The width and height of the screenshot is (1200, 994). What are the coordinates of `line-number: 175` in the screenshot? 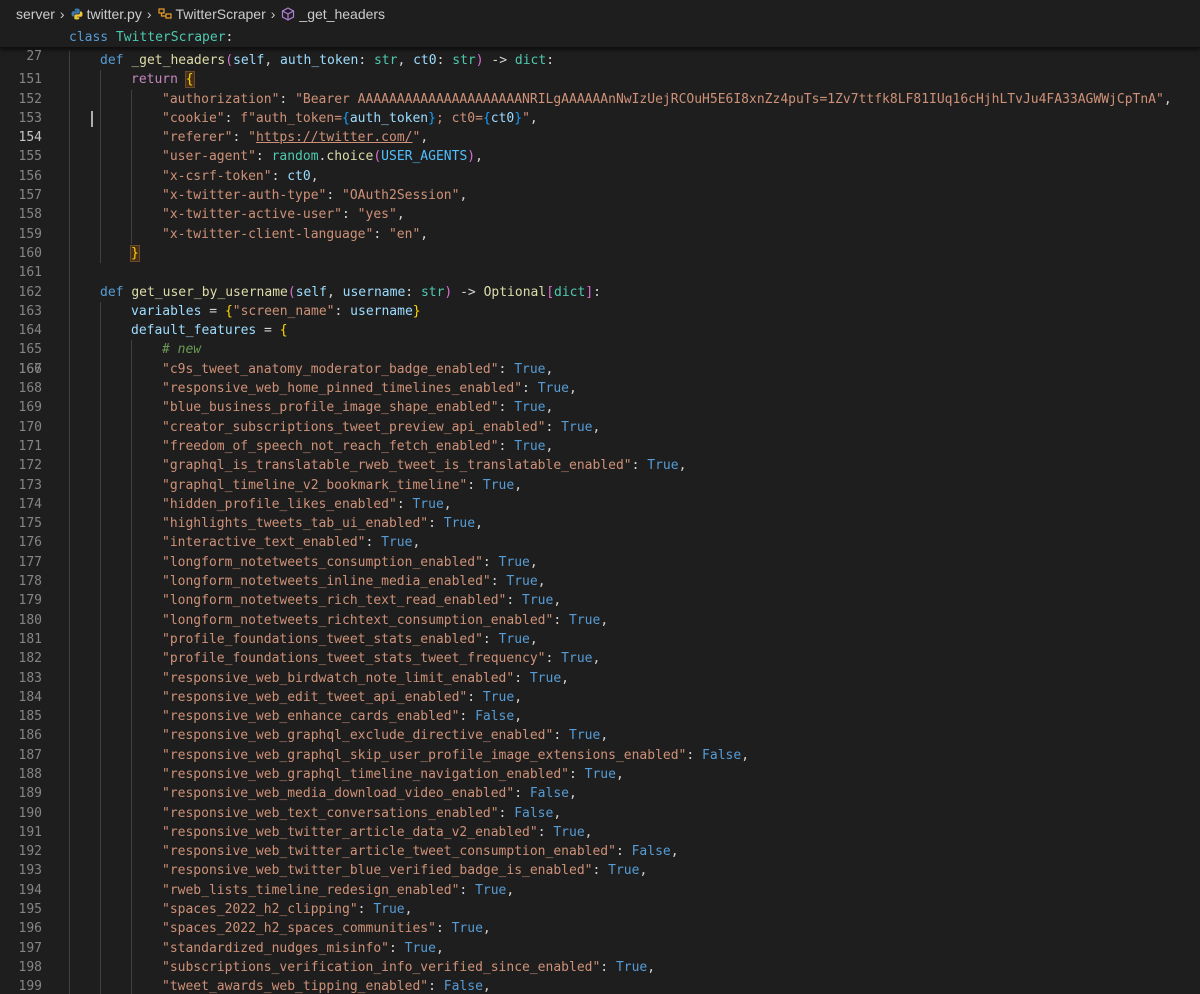 It's located at (30, 524).